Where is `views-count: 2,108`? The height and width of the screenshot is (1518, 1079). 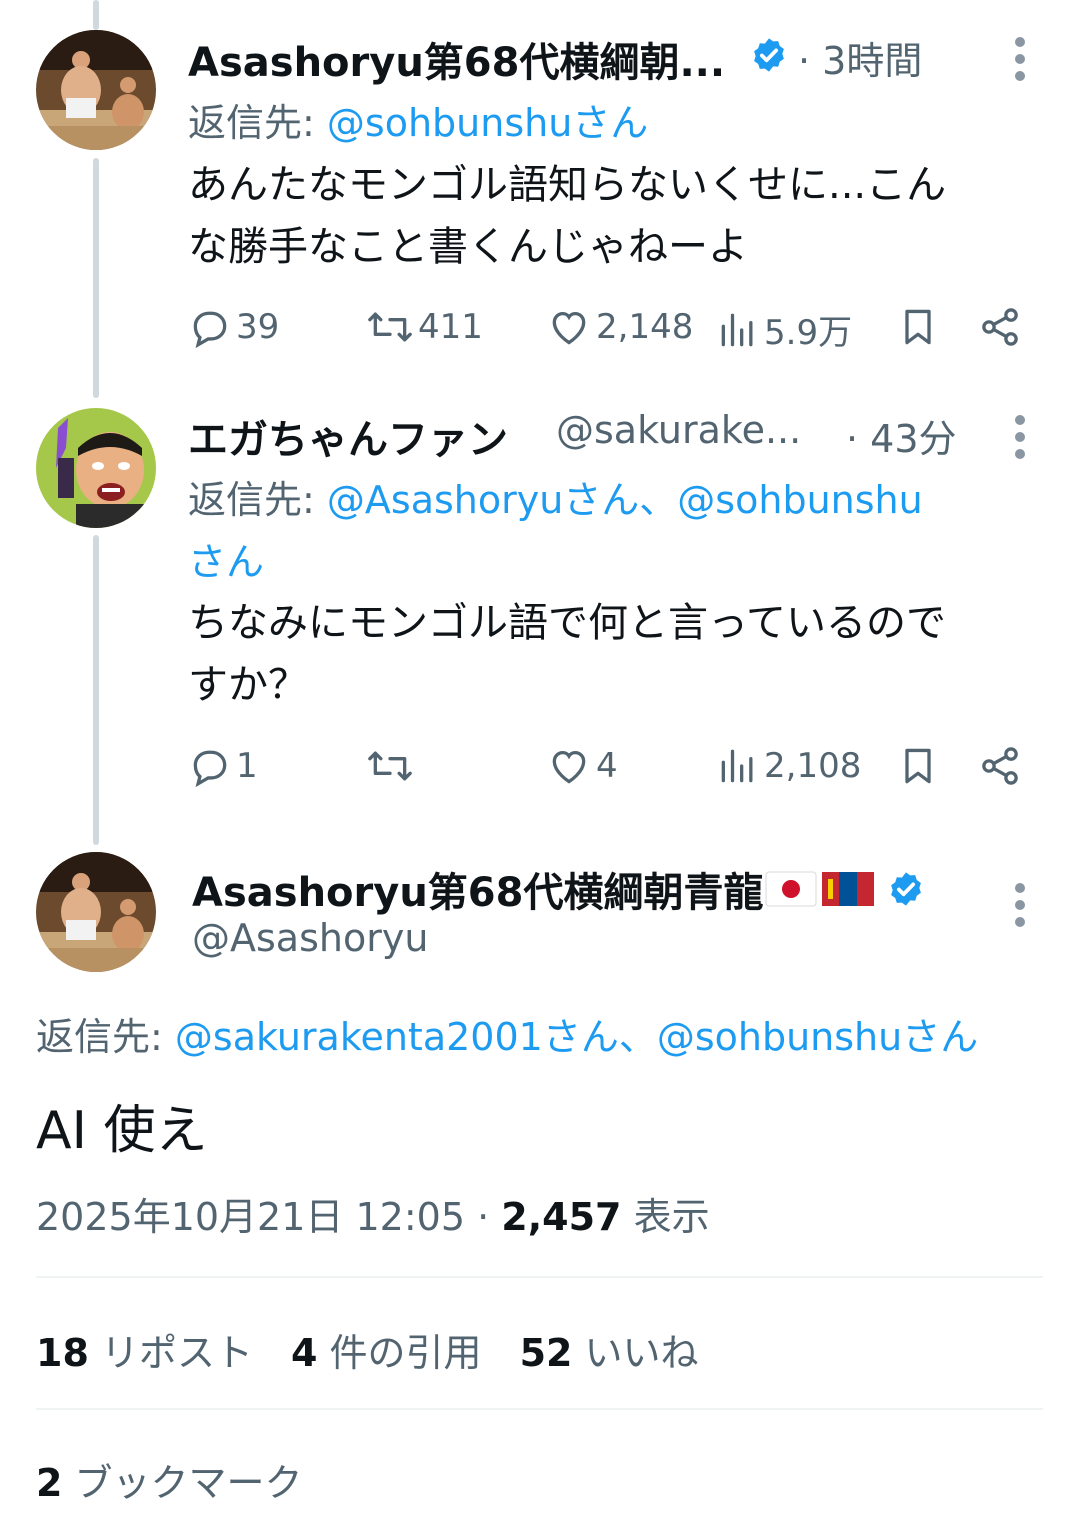 views-count: 2,108 is located at coordinates (813, 766).